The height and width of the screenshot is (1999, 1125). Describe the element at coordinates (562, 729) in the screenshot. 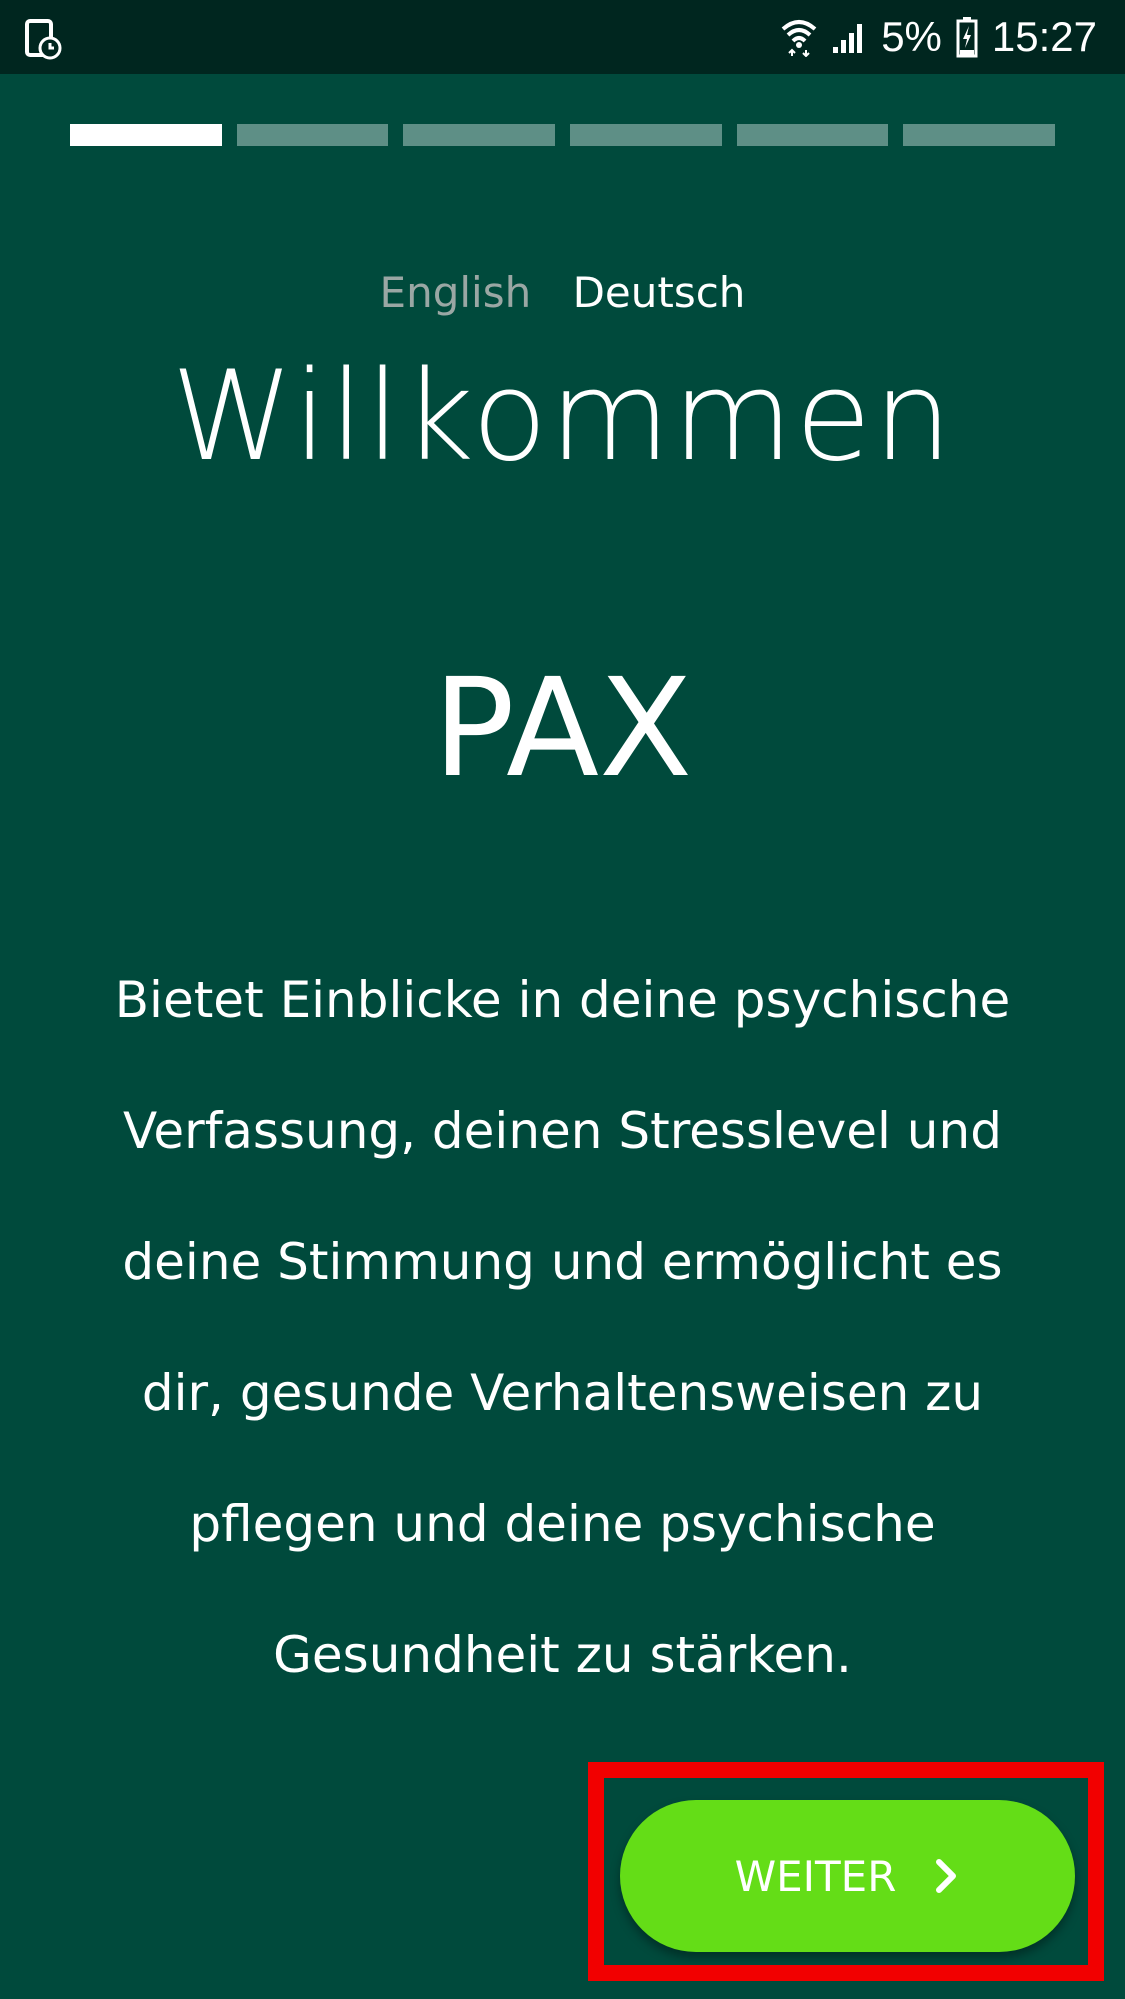

I see `app-name: PAX` at that location.